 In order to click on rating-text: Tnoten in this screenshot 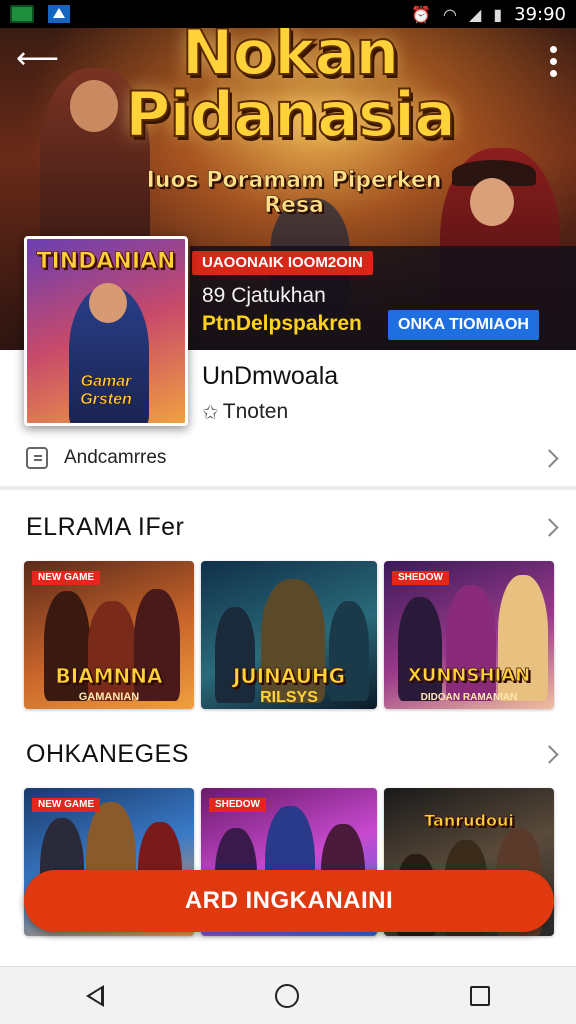, I will do `click(255, 411)`.